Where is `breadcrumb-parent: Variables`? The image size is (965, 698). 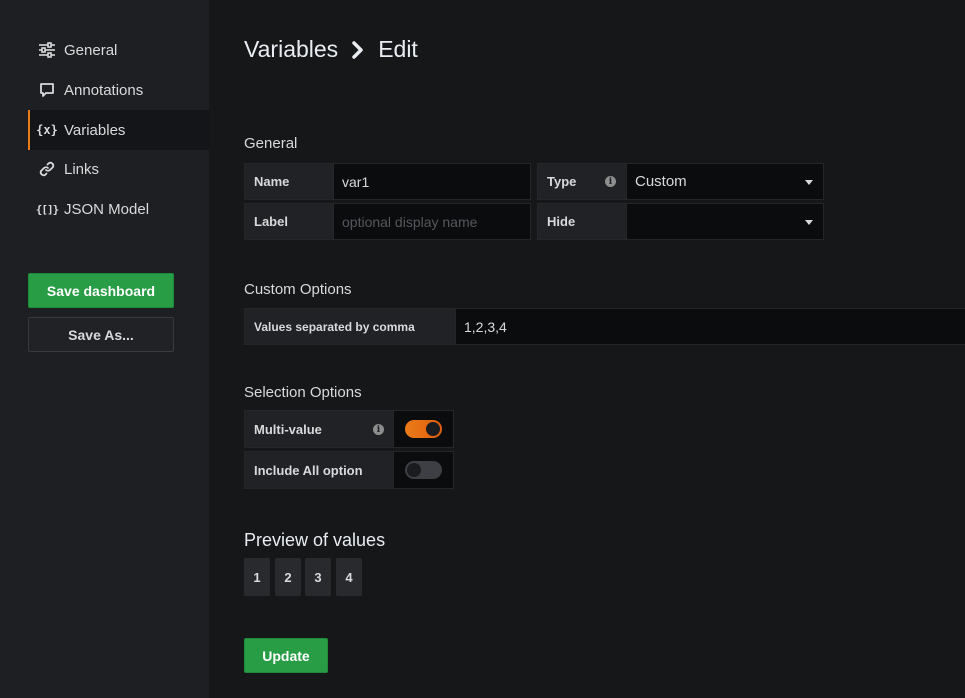 breadcrumb-parent: Variables is located at coordinates (291, 49).